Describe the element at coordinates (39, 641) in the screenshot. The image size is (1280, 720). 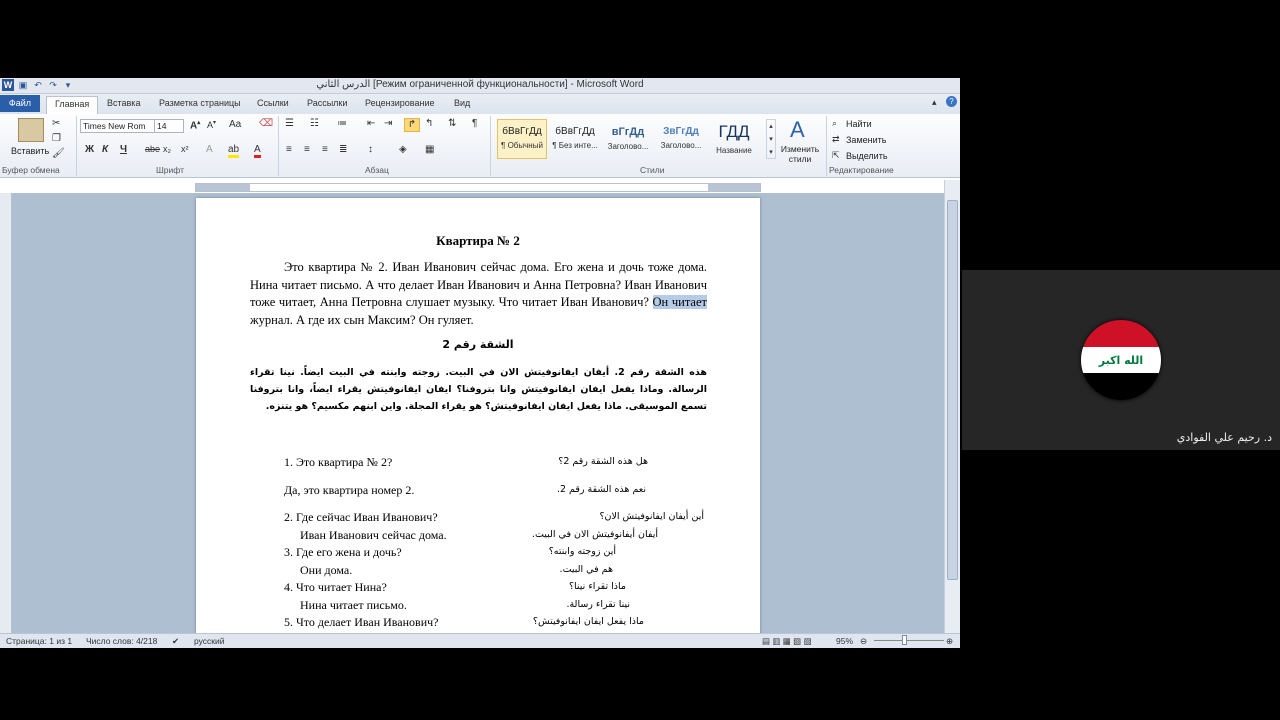
I see `page-count: Страница: 1 из 1` at that location.